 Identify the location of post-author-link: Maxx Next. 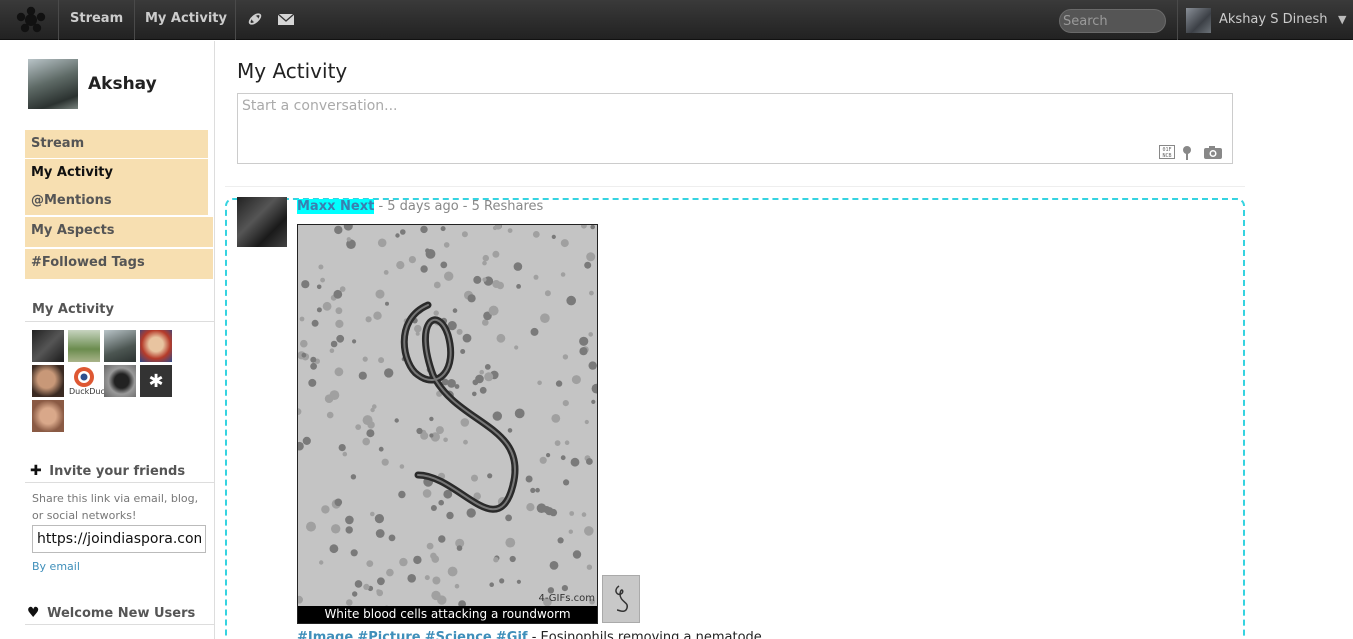
(336, 206).